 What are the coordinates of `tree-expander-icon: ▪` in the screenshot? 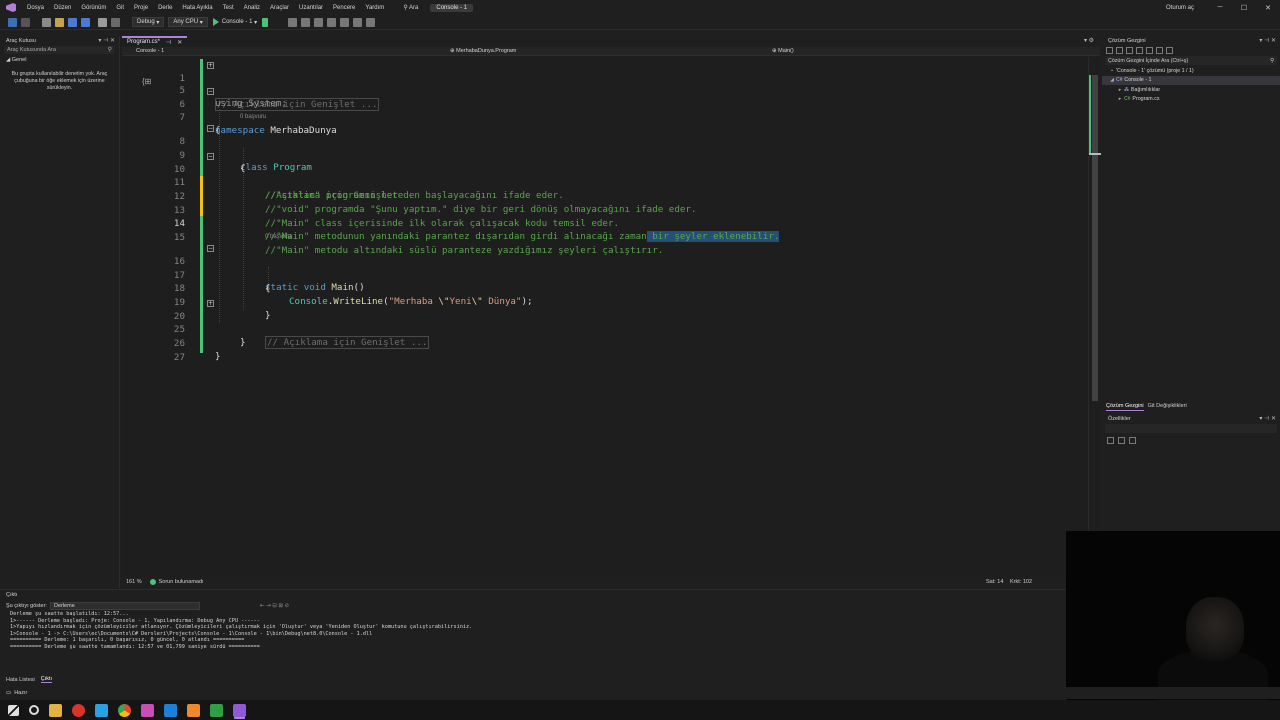 It's located at (1112, 71).